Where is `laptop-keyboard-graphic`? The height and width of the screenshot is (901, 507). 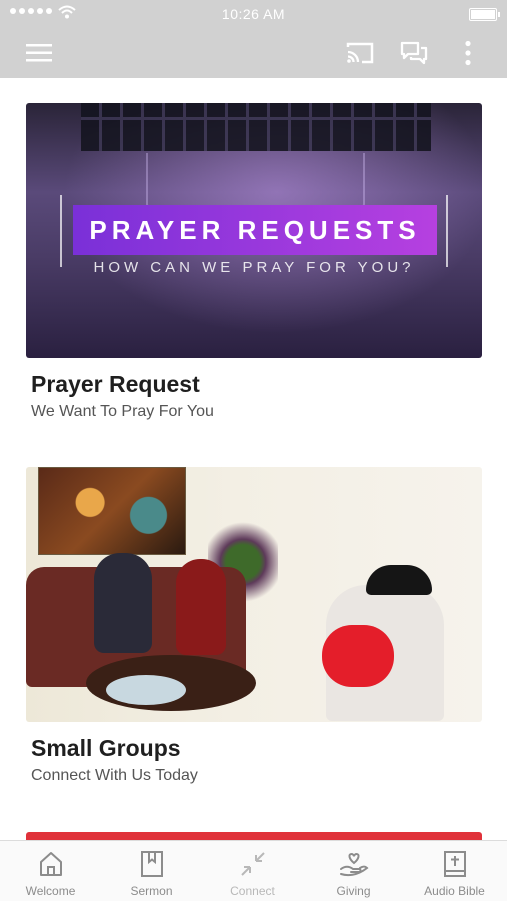
laptop-keyboard-graphic is located at coordinates (256, 127).